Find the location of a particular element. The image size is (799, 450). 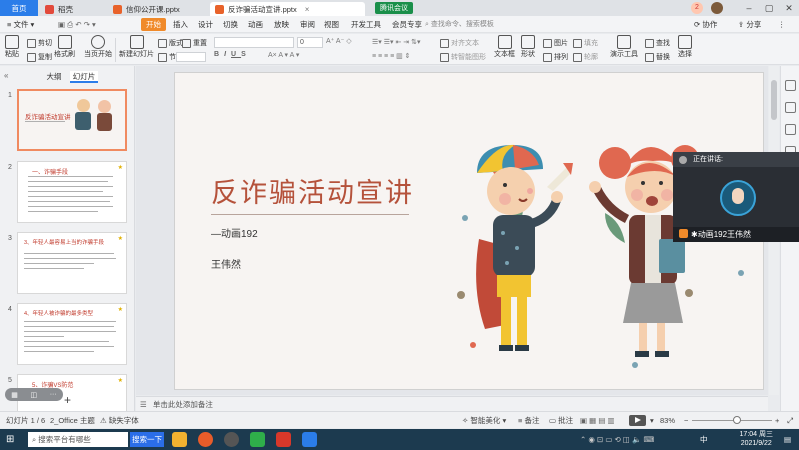

quick-access-icons: ▣ ⎙ ↶ ↷ ▾ is located at coordinates (77, 24).